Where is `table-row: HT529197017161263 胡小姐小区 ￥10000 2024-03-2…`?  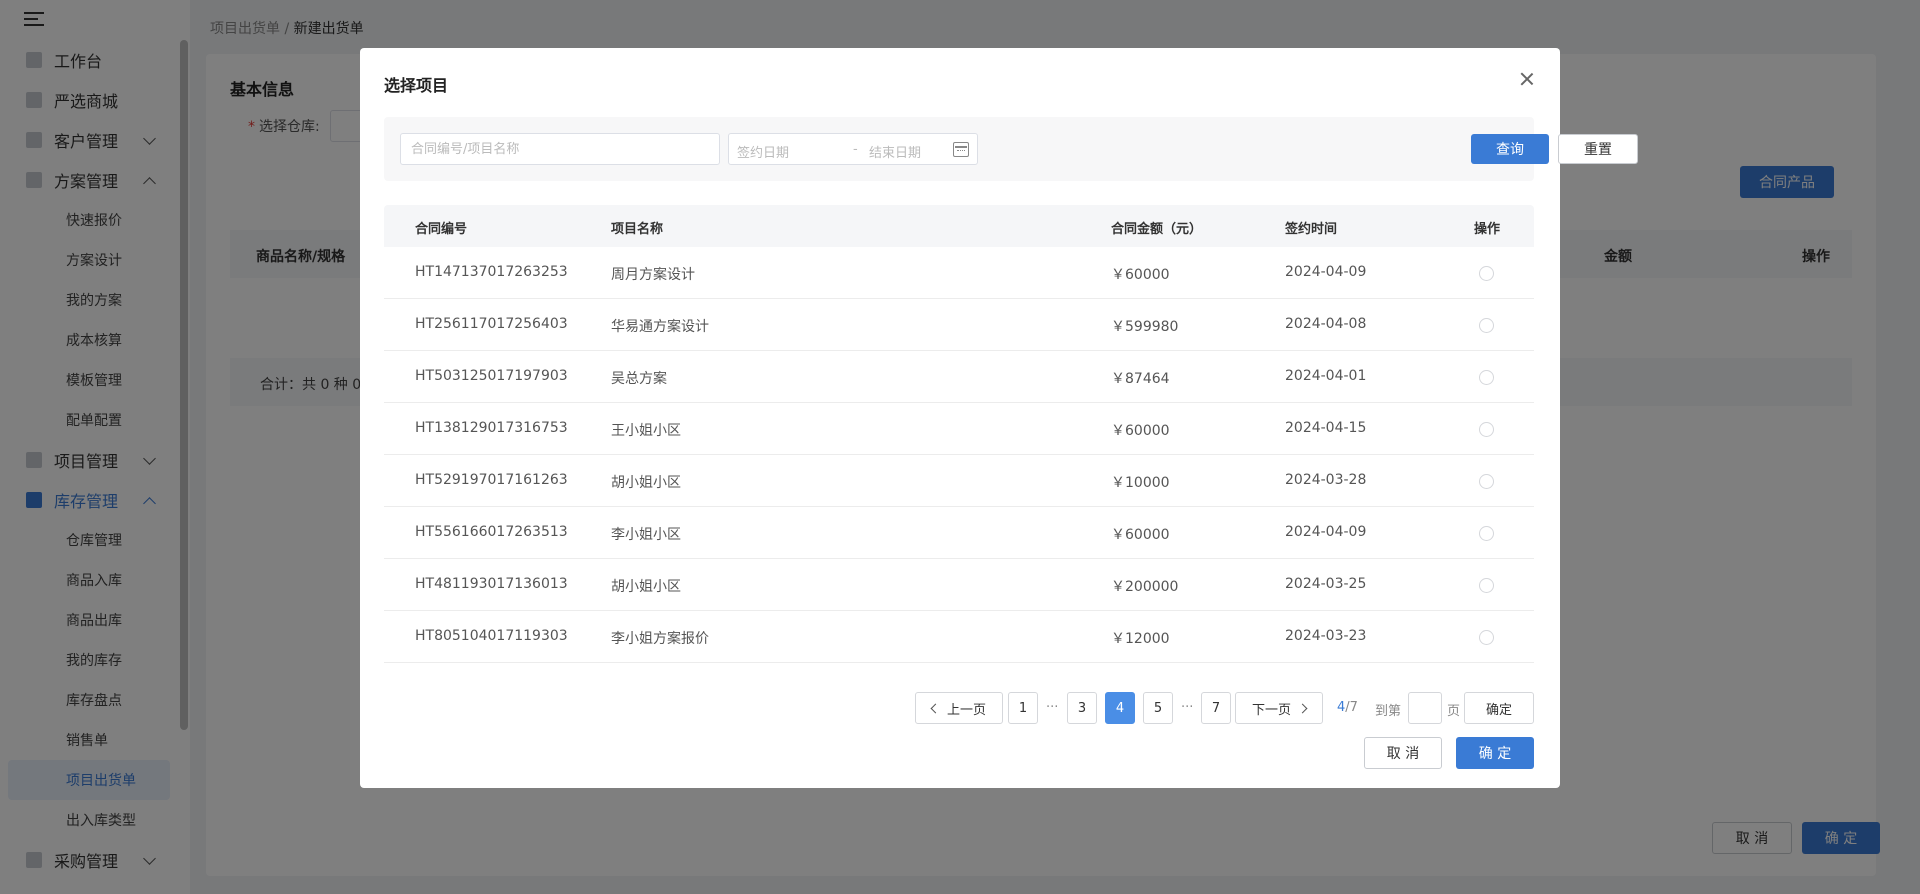
table-row: HT529197017161263 胡小姐小区 ￥10000 2024-03-2… is located at coordinates (959, 481).